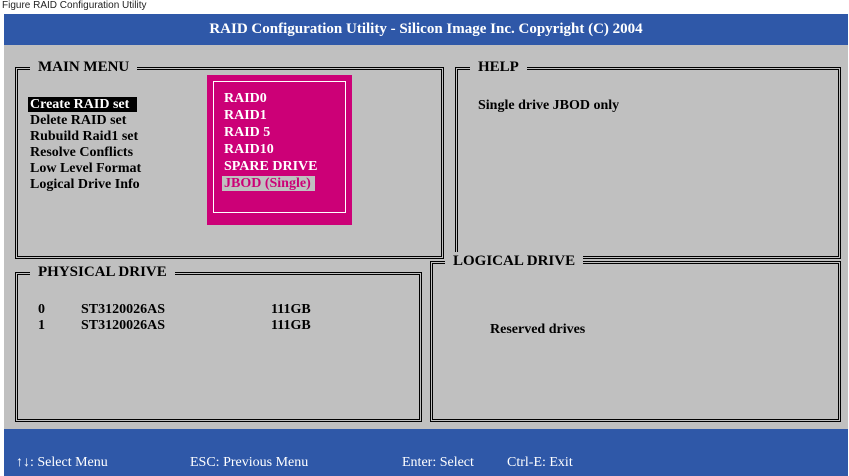  I want to click on popup-item-raid0: RAID0, so click(245, 98).